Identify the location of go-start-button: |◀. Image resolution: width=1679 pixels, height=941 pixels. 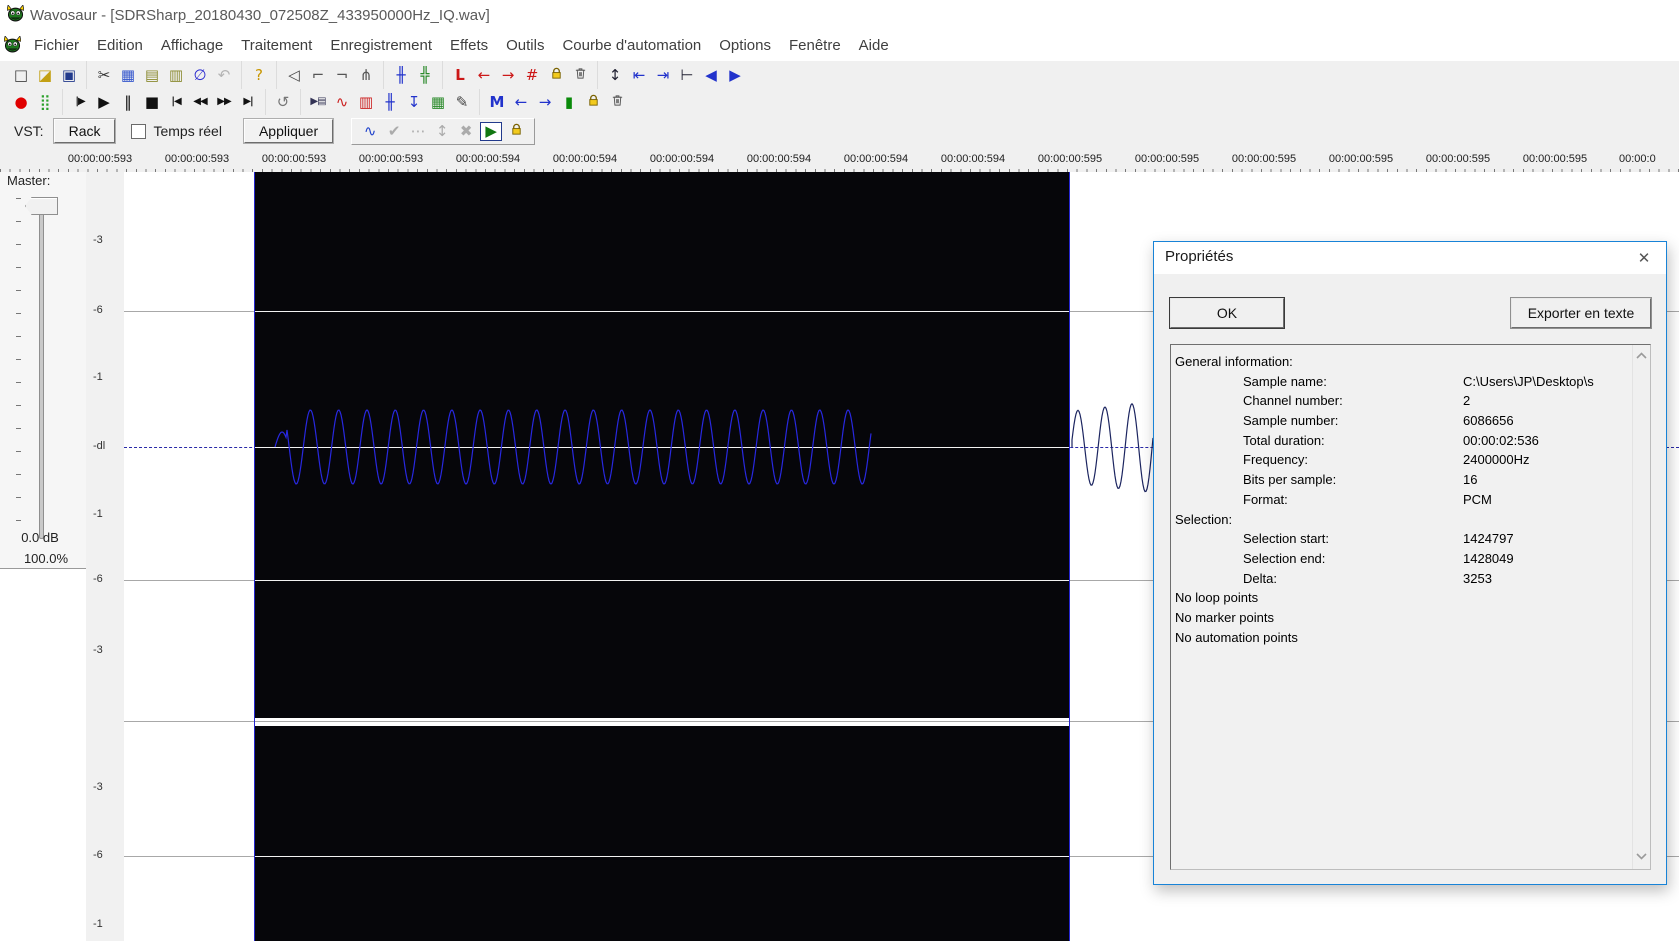
(176, 102).